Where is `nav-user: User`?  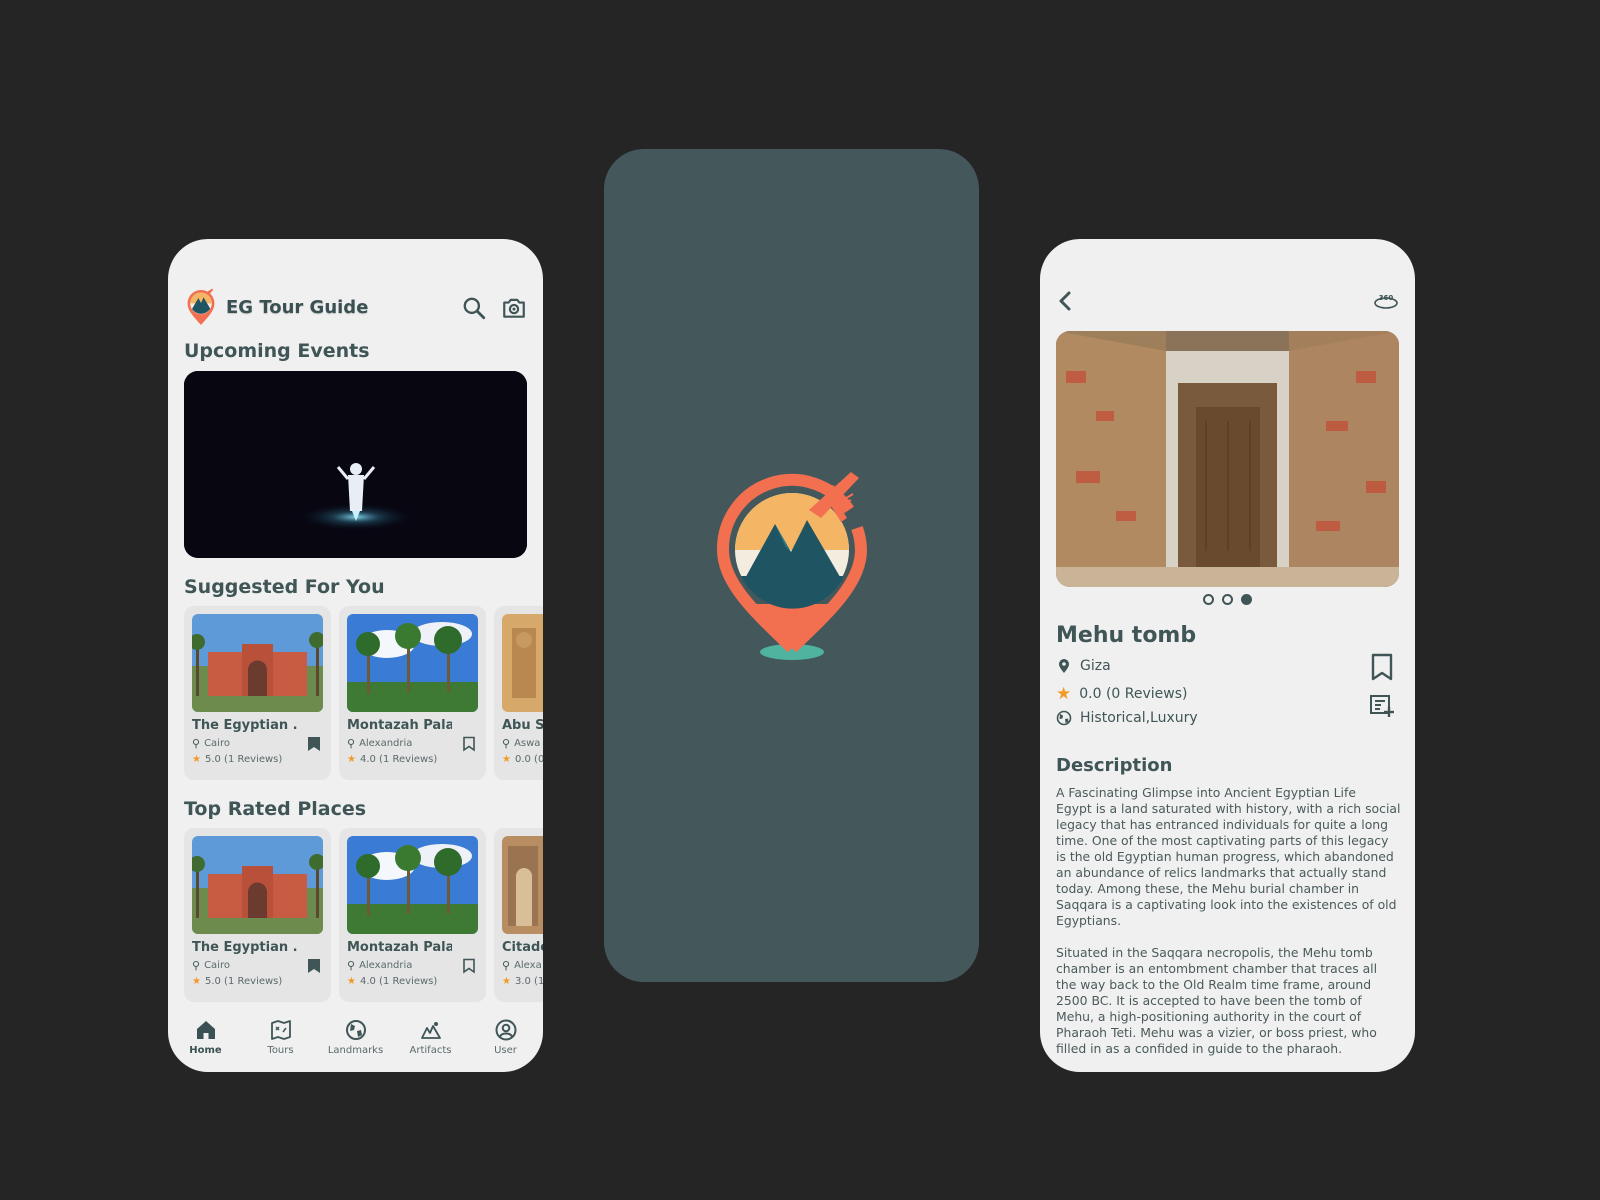
nav-user: User is located at coordinates (506, 1037).